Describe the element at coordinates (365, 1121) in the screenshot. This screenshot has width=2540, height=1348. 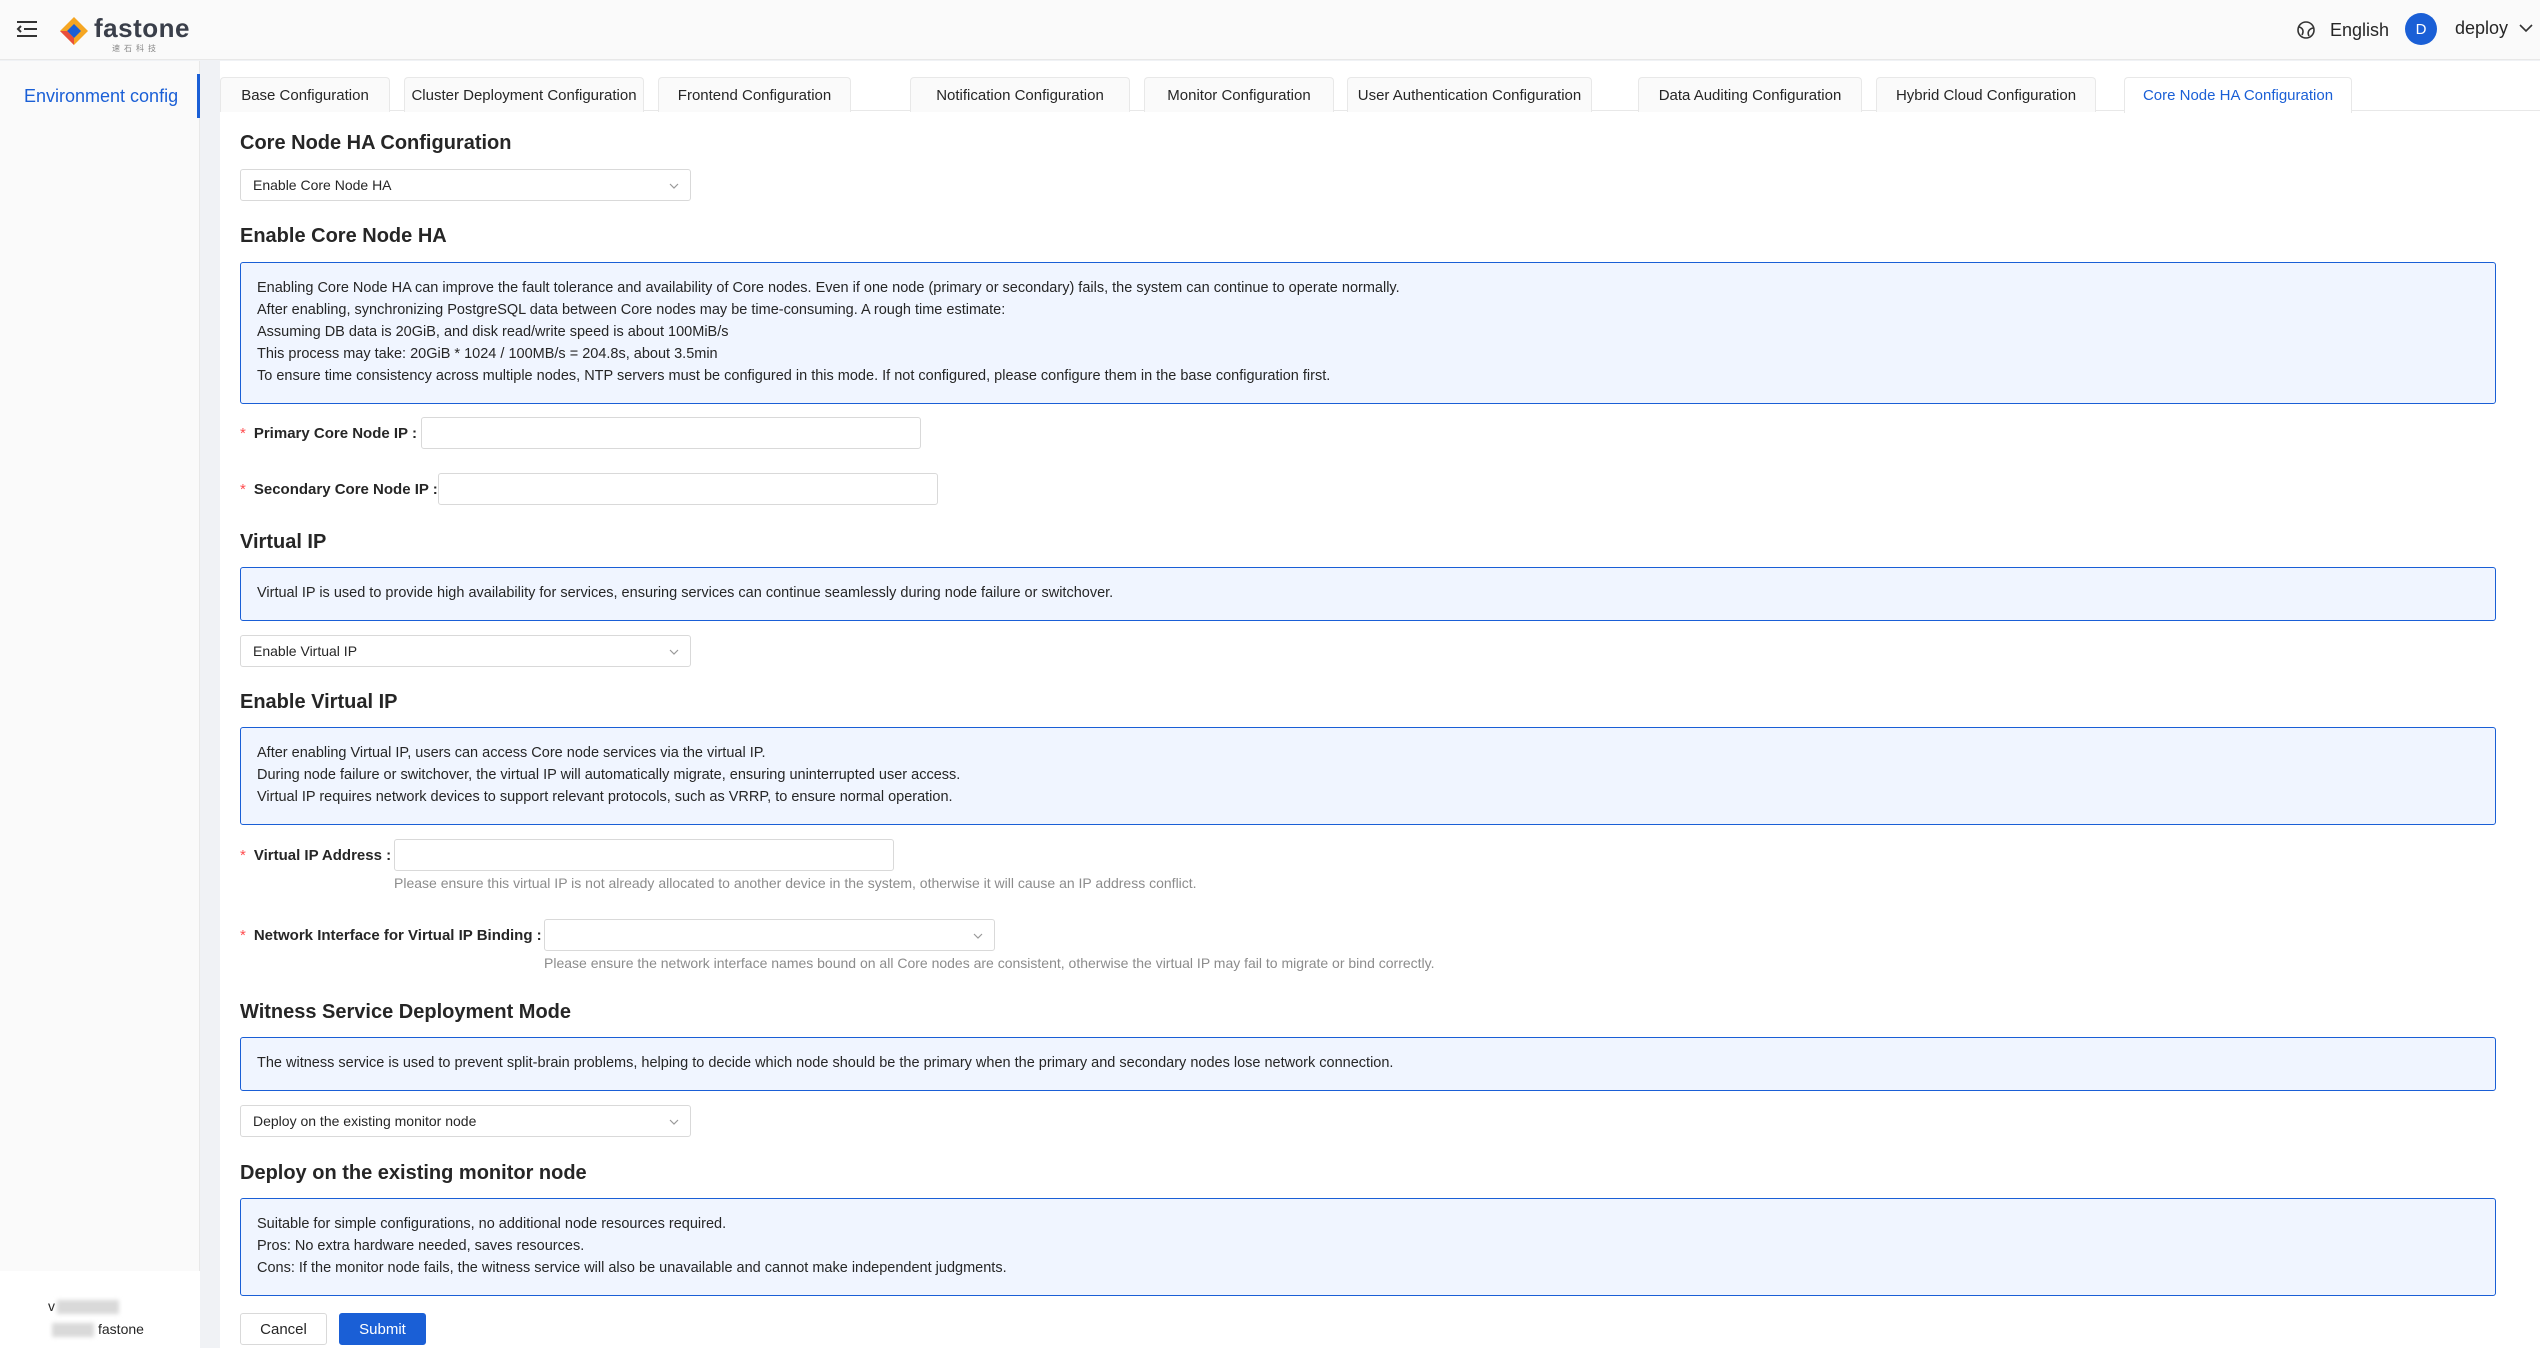
I see `witness-select-value: Deploy on the existing monitor node` at that location.